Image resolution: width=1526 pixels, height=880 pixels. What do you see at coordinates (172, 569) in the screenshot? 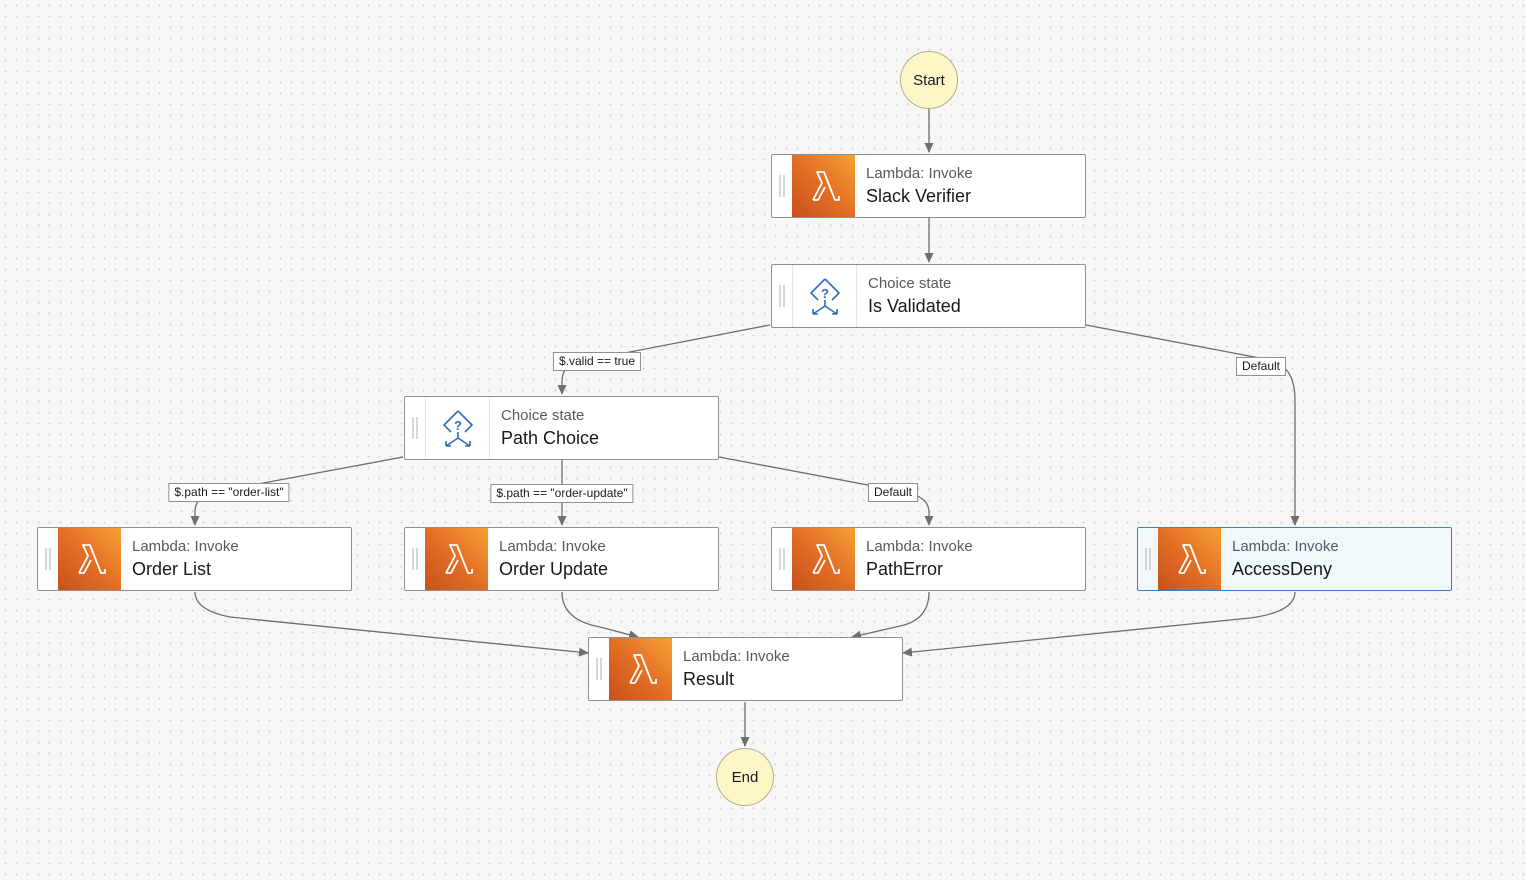
I see `state-name-label: Order List` at bounding box center [172, 569].